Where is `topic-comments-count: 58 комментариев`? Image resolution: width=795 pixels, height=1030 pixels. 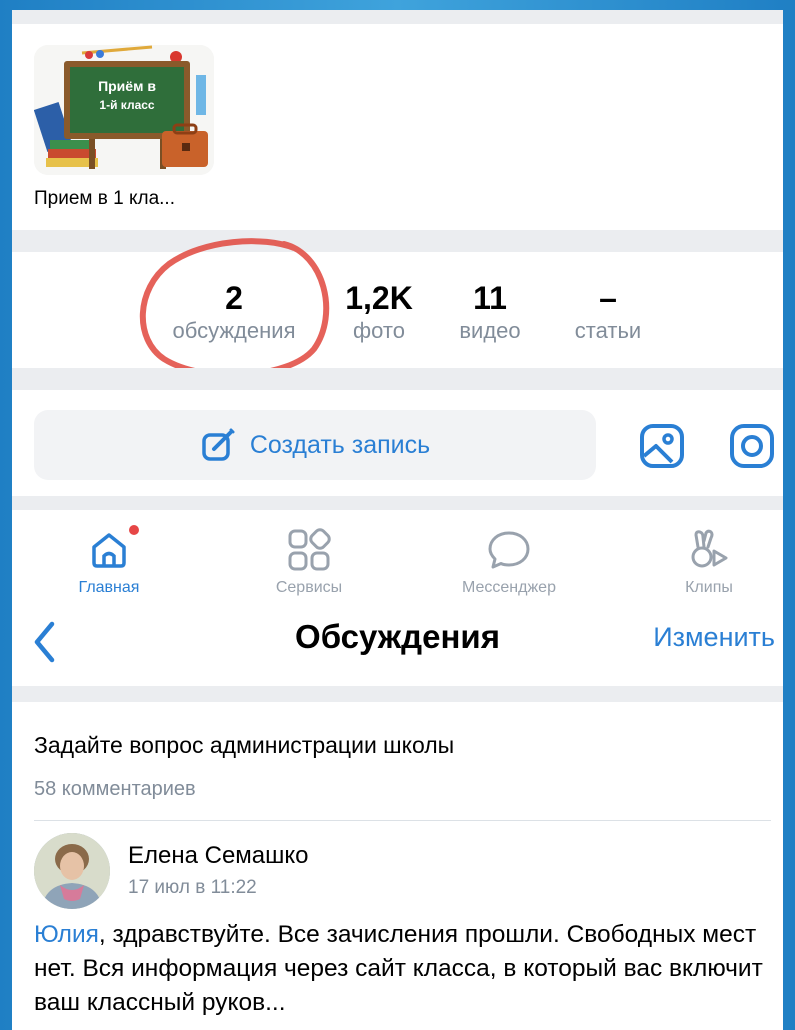 topic-comments-count: 58 комментариев is located at coordinates (115, 789).